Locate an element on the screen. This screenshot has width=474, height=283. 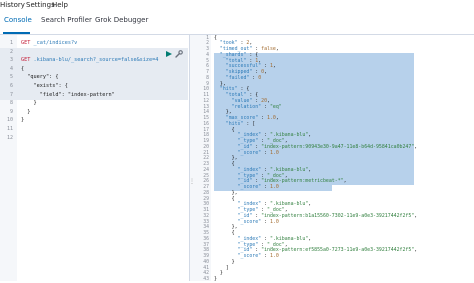
request-line-number: 7 is located at coordinates (11, 94).